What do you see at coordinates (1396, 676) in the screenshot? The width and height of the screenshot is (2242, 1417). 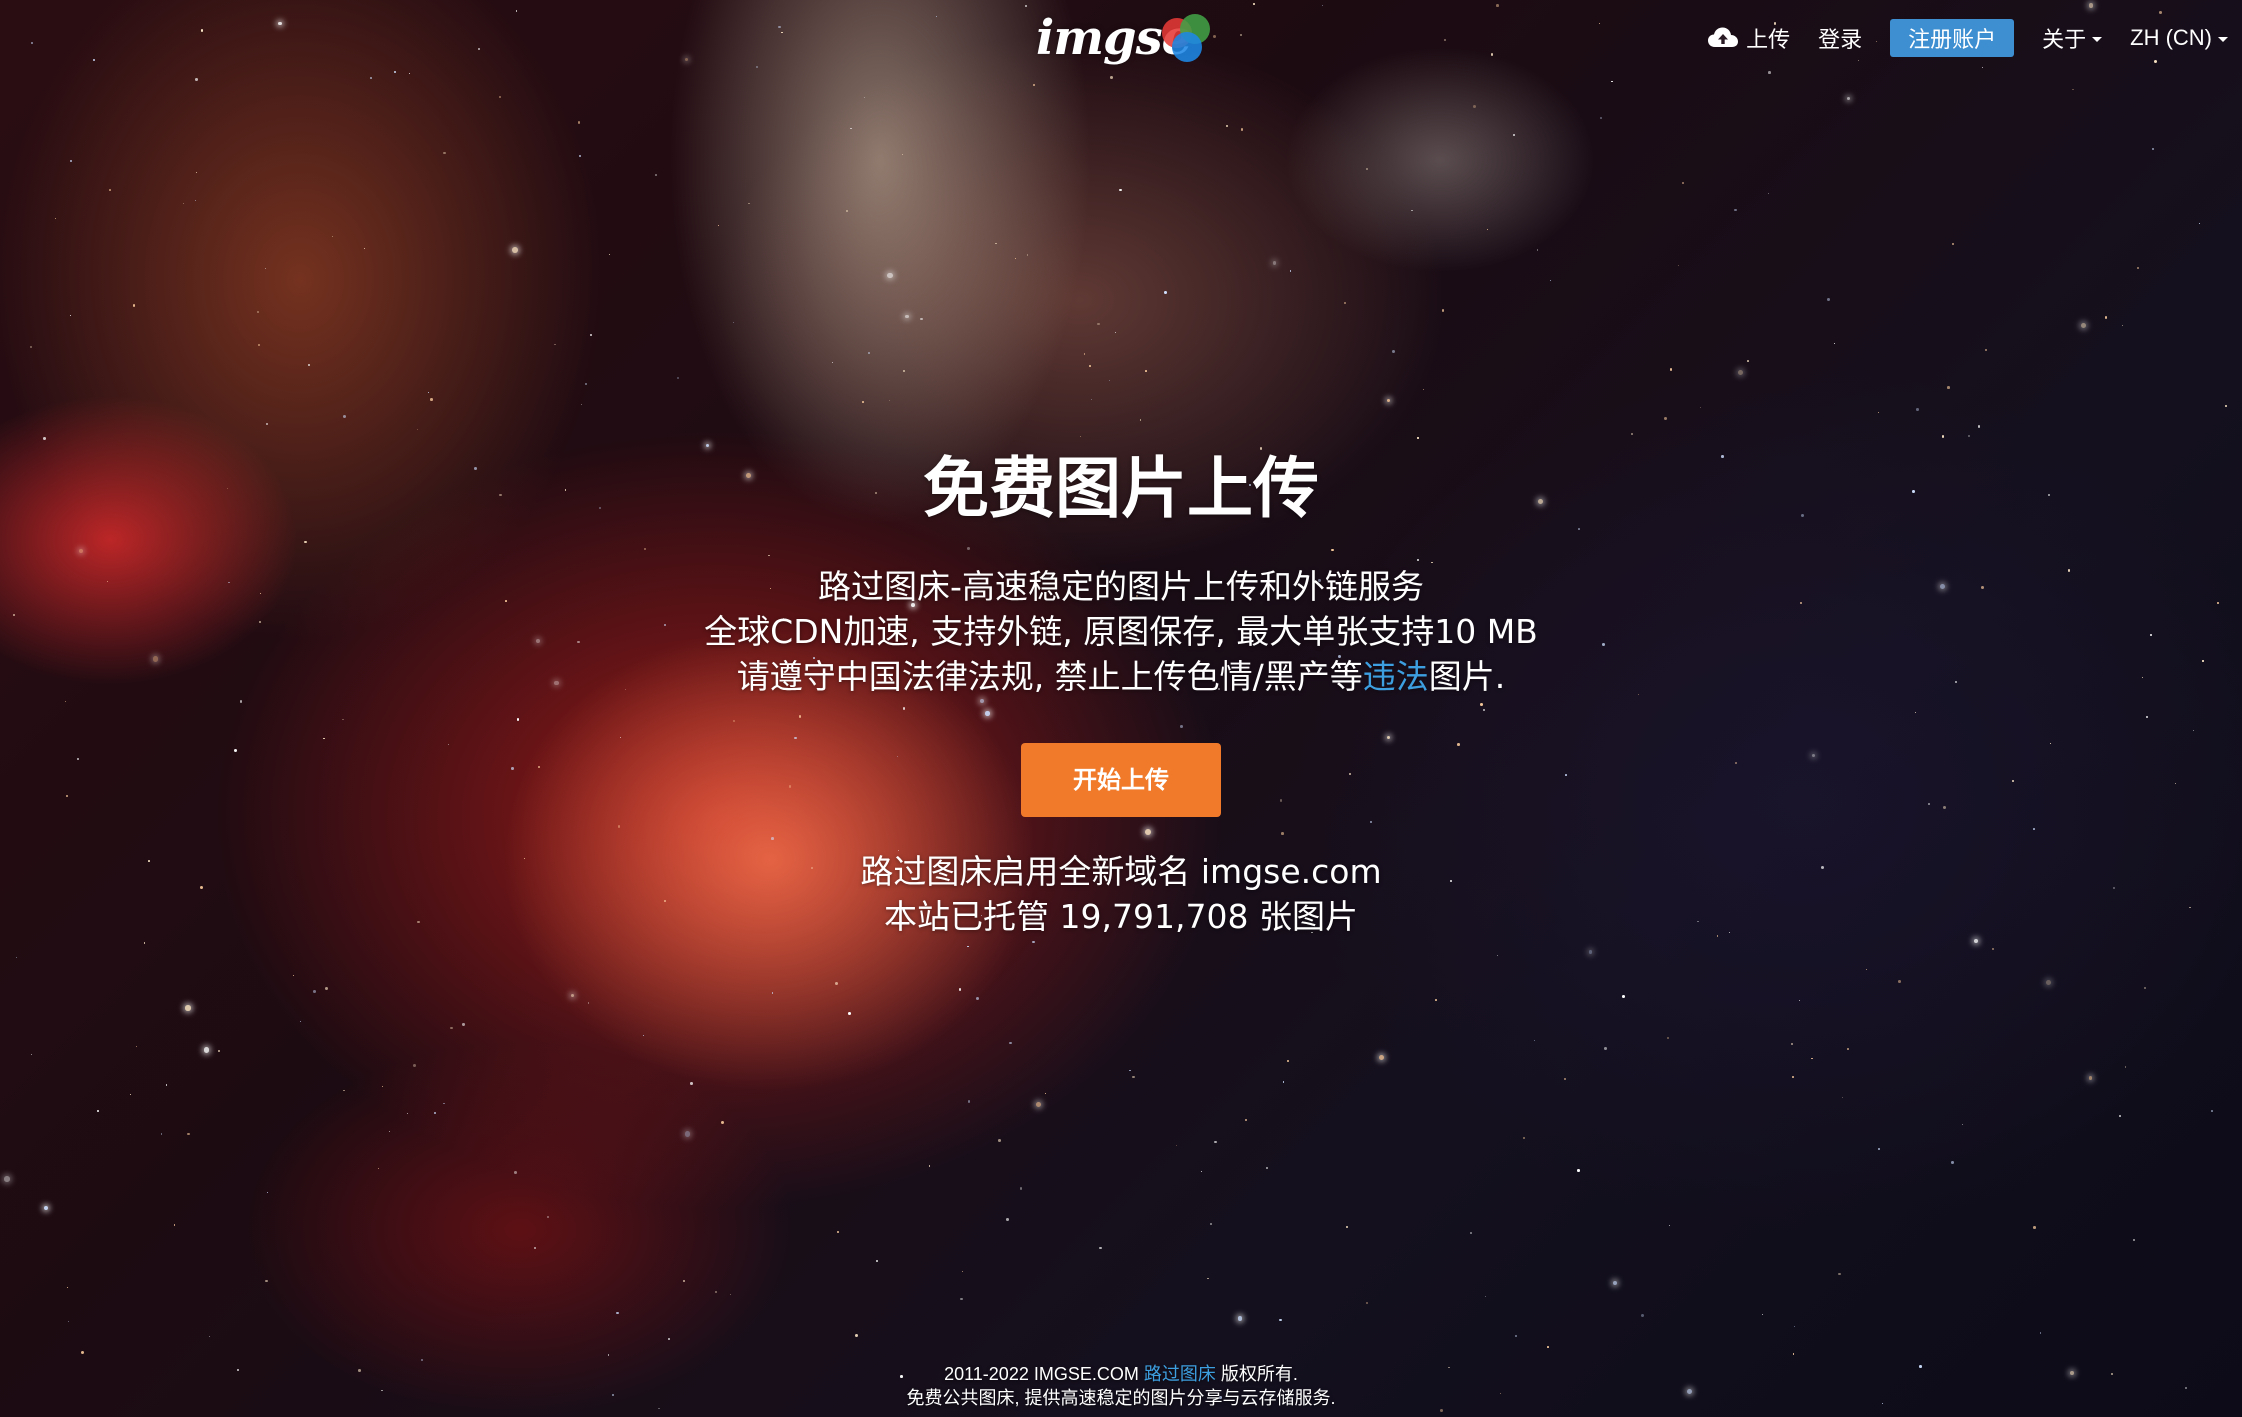 I see `illegal-content-link: 违法` at bounding box center [1396, 676].